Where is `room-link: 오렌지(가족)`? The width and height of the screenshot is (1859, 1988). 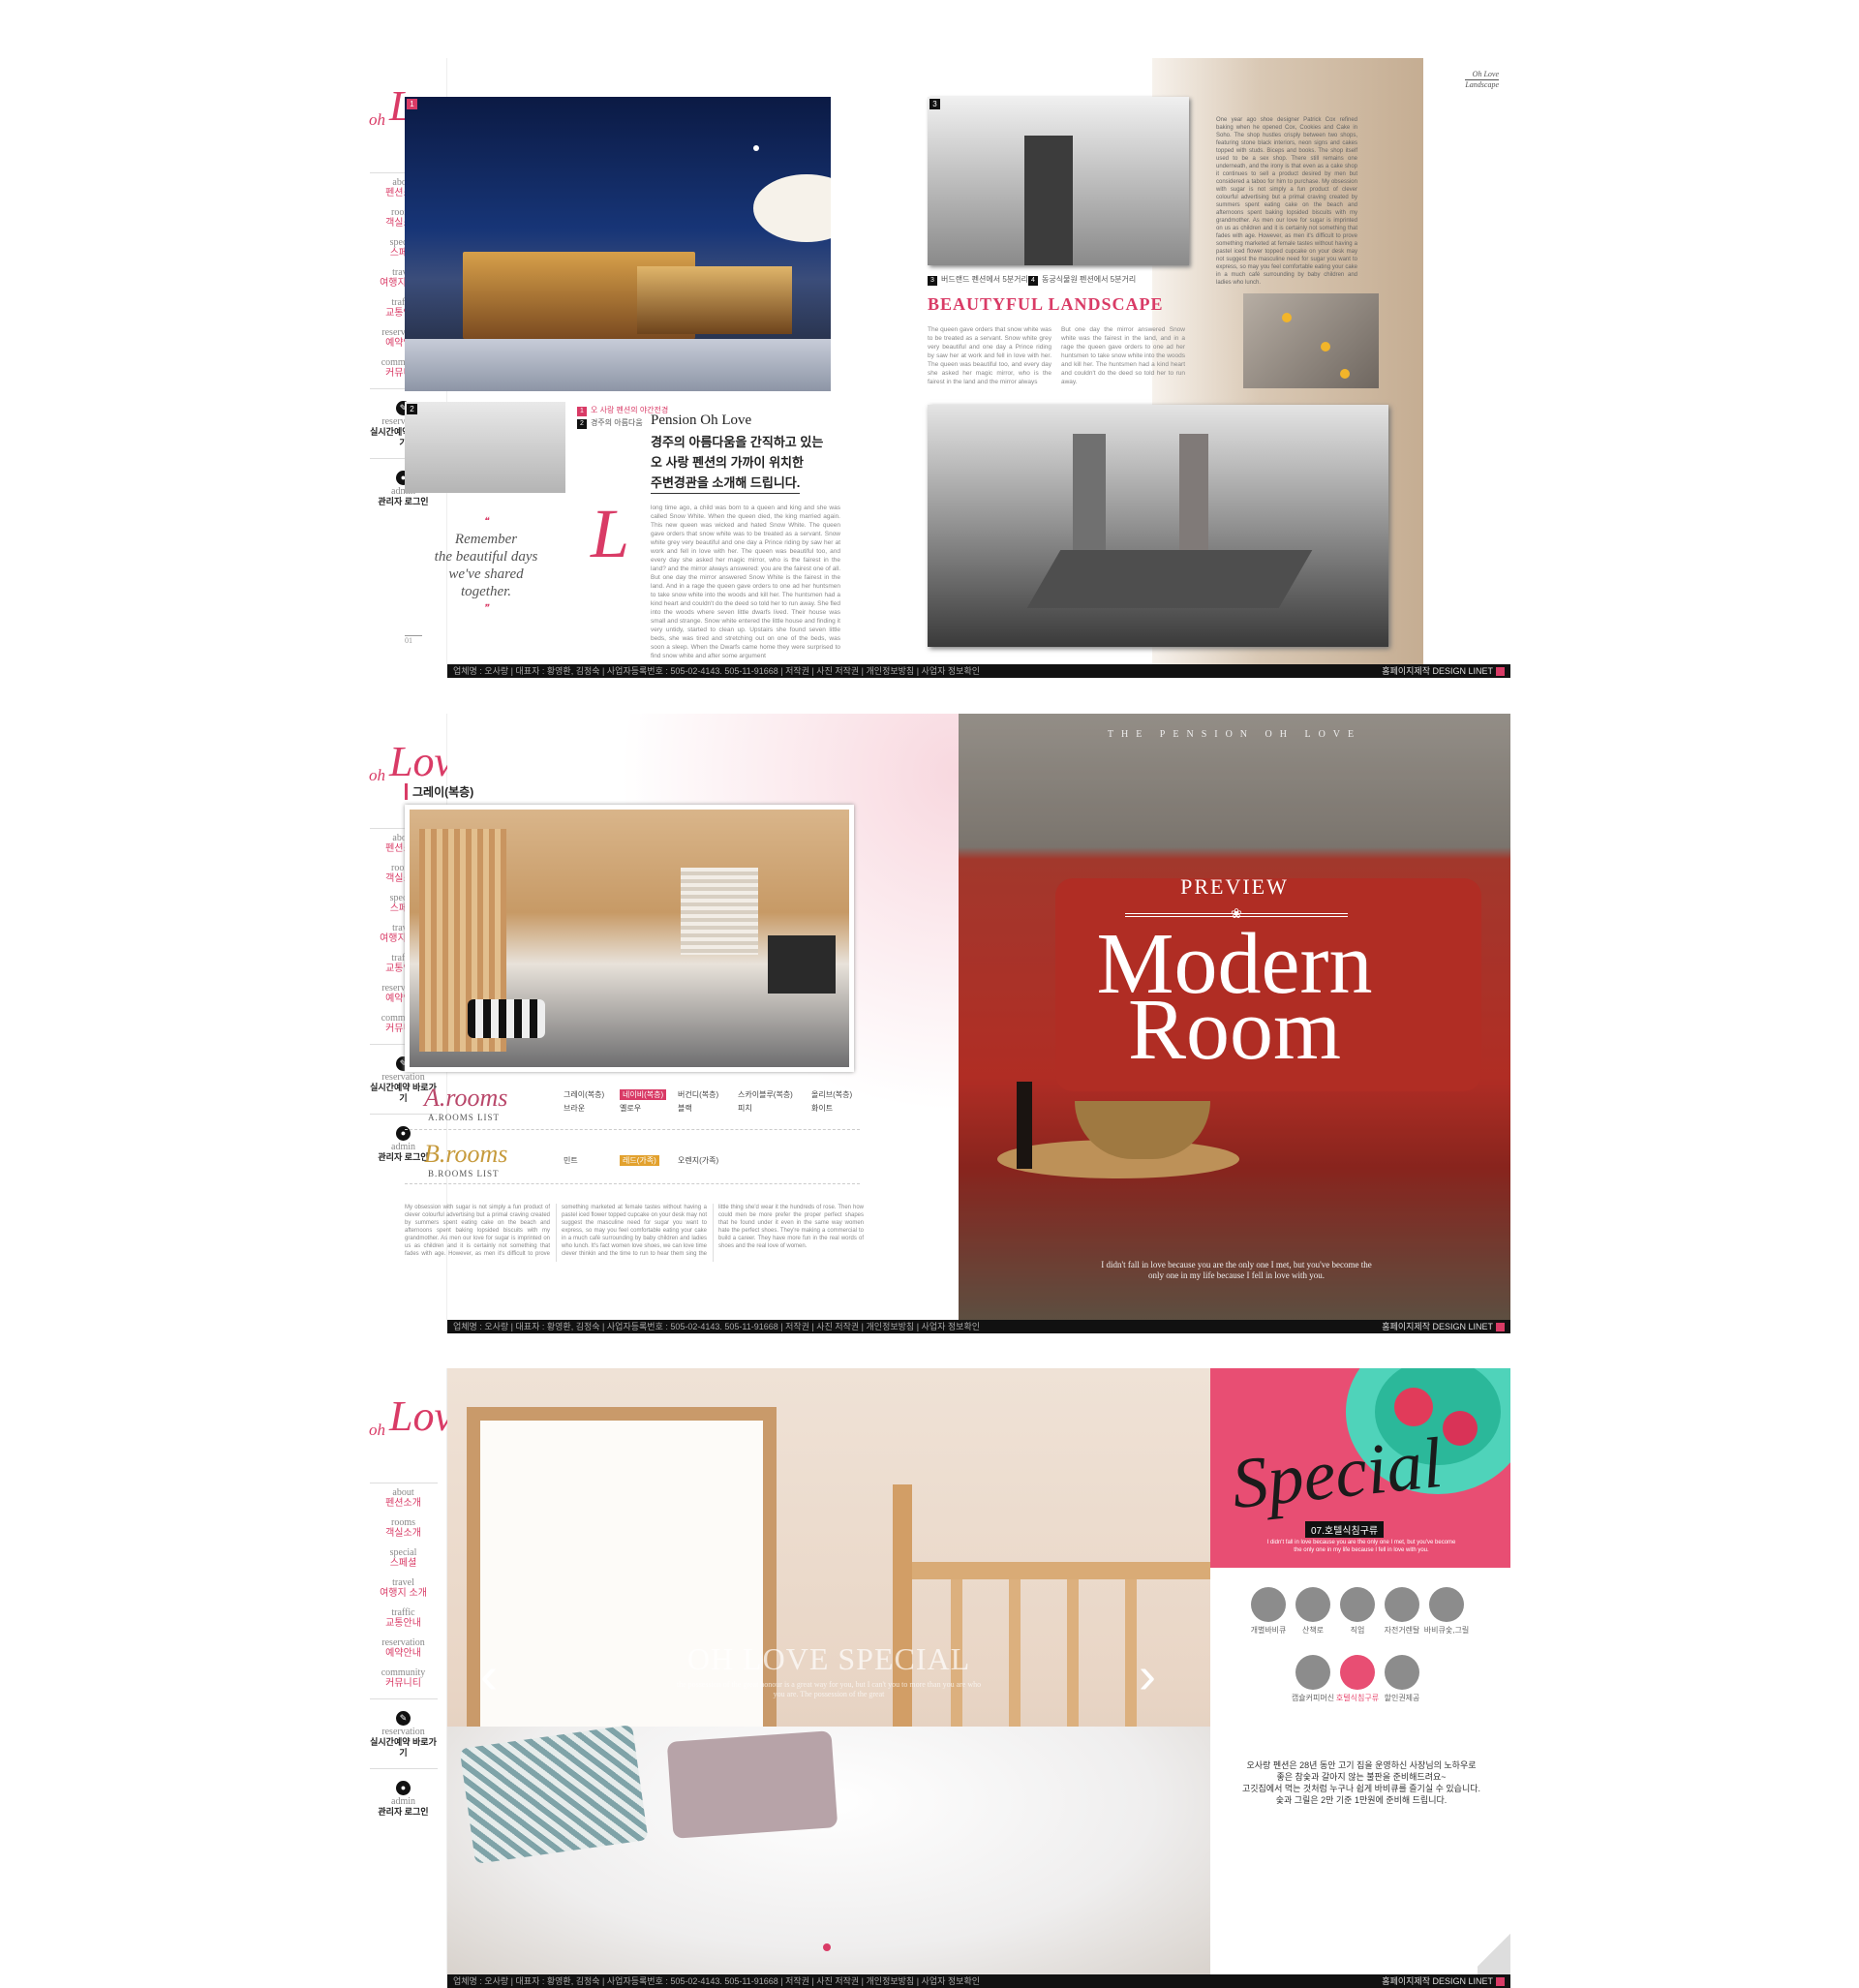
room-link: 오렌지(가족) is located at coordinates (698, 1160).